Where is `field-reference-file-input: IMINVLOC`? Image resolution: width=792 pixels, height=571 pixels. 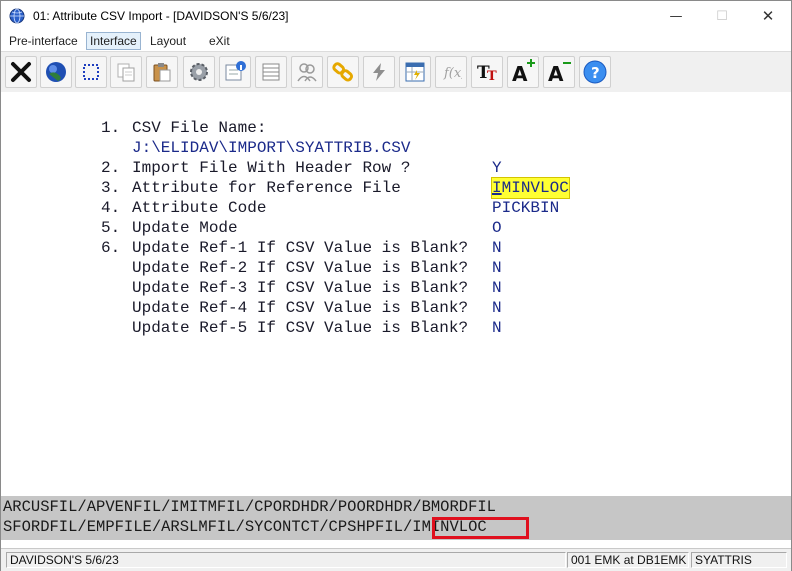 field-reference-file-input: IMINVLOC is located at coordinates (530, 188).